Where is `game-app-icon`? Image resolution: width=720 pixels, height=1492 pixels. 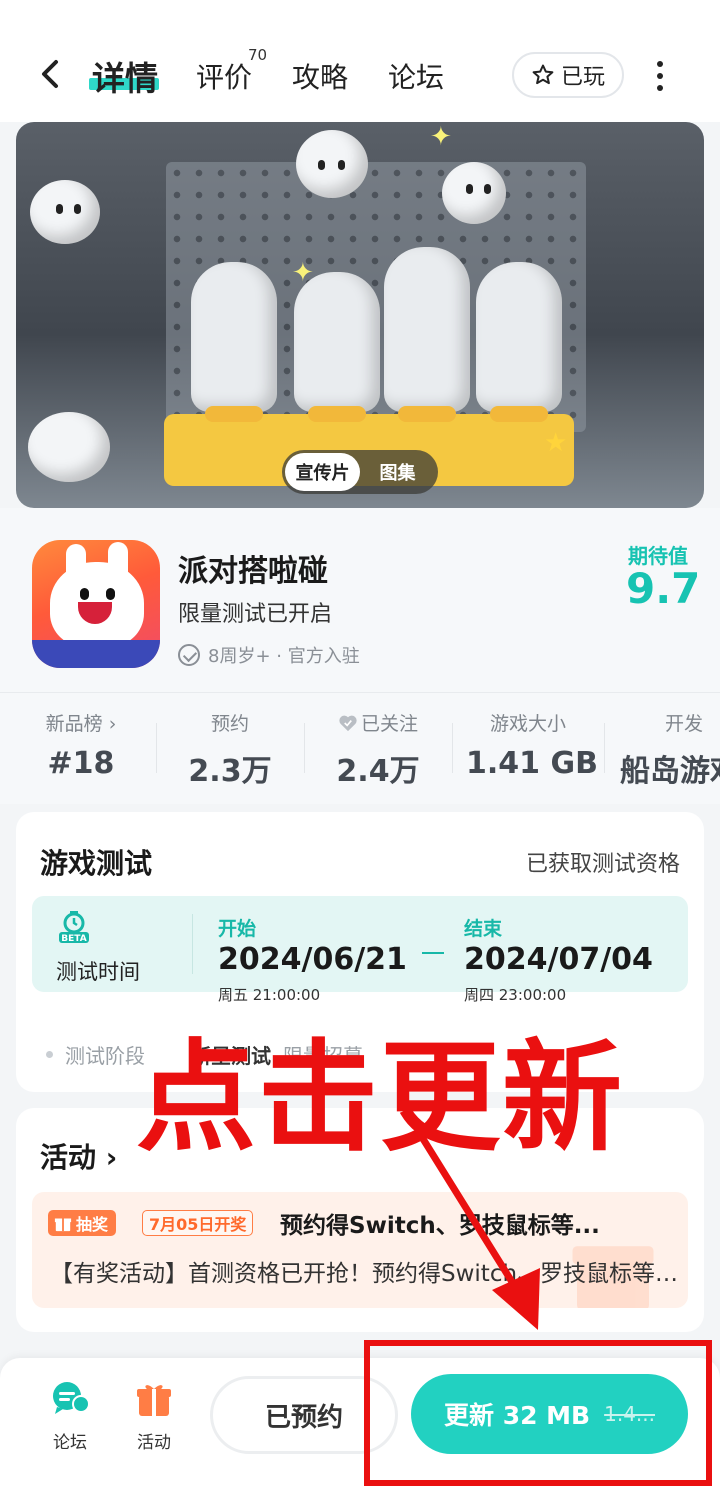 game-app-icon is located at coordinates (96, 604).